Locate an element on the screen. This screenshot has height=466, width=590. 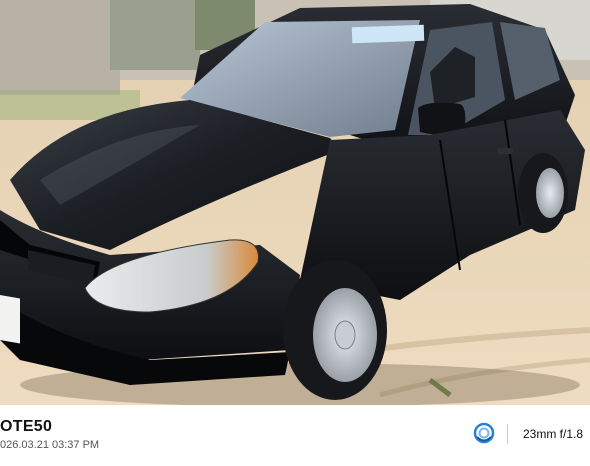
watermark-lens-info: 23mm f/1.8 is located at coordinates (553, 434).